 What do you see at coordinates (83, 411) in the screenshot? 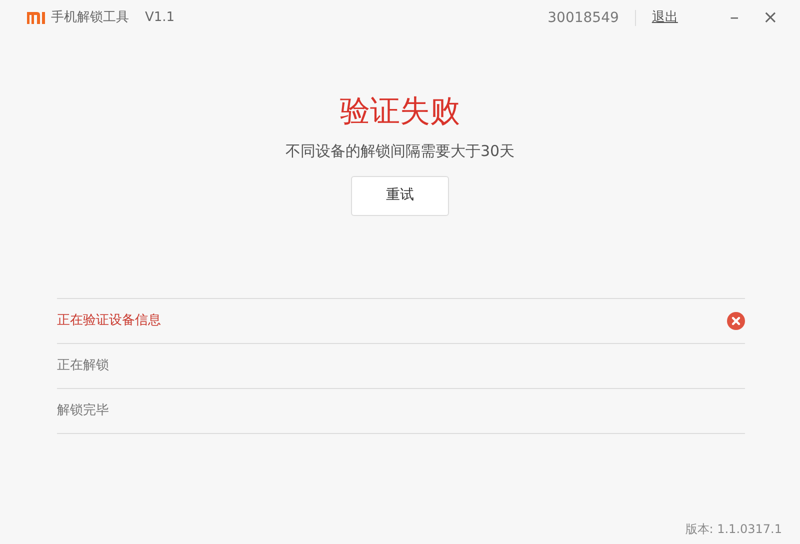
I see `step-label: 解锁完毕` at bounding box center [83, 411].